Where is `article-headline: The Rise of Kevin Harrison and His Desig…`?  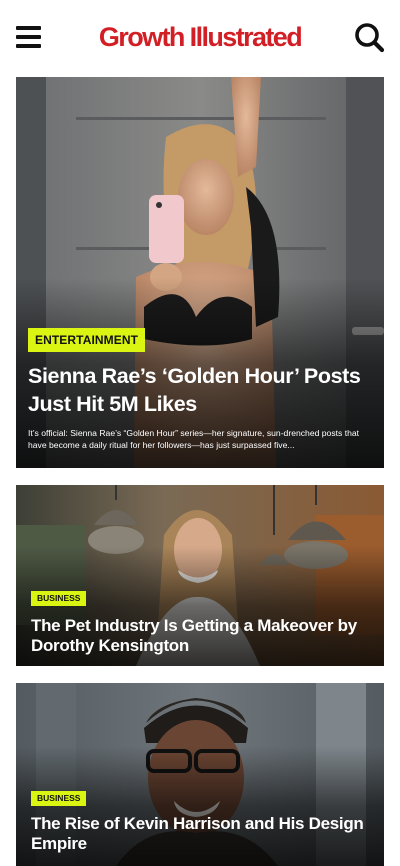
article-headline: The Rise of Kevin Harrison and His Desig… is located at coordinates (201, 834).